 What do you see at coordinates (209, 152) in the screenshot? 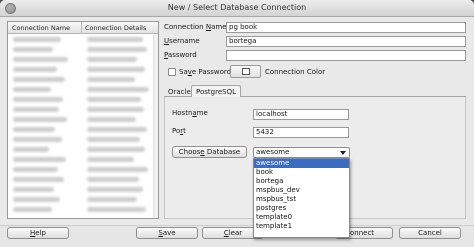
I see `choose-database-button: Choose Database` at bounding box center [209, 152].